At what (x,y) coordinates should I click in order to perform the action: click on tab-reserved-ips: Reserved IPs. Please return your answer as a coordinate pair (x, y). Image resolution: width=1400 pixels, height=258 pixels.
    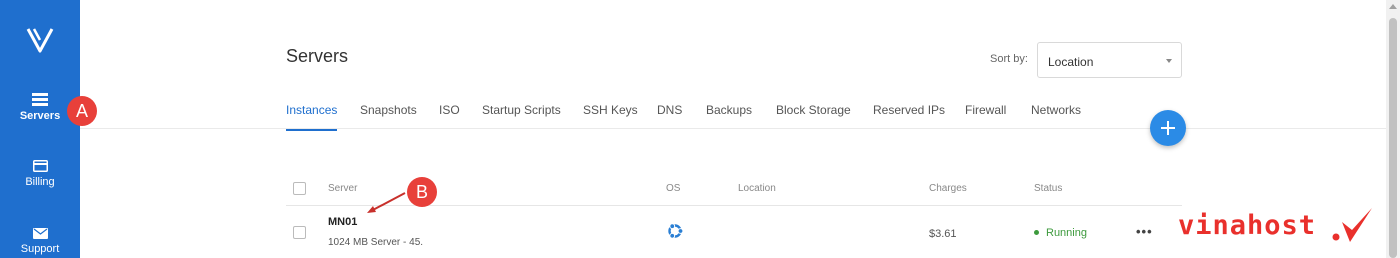
    Looking at the image, I should click on (909, 116).